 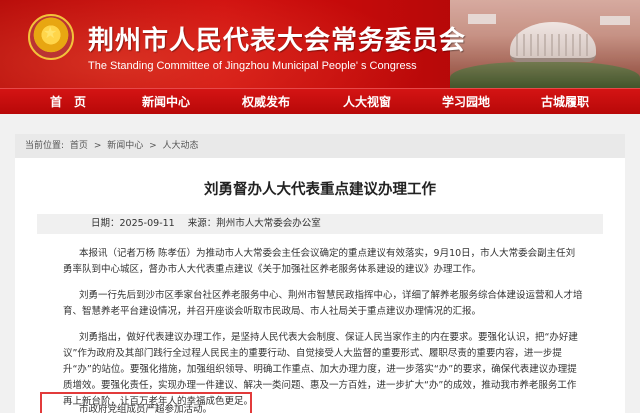 What do you see at coordinates (146, 402) in the screenshot?
I see `highlight-annotation-box` at bounding box center [146, 402].